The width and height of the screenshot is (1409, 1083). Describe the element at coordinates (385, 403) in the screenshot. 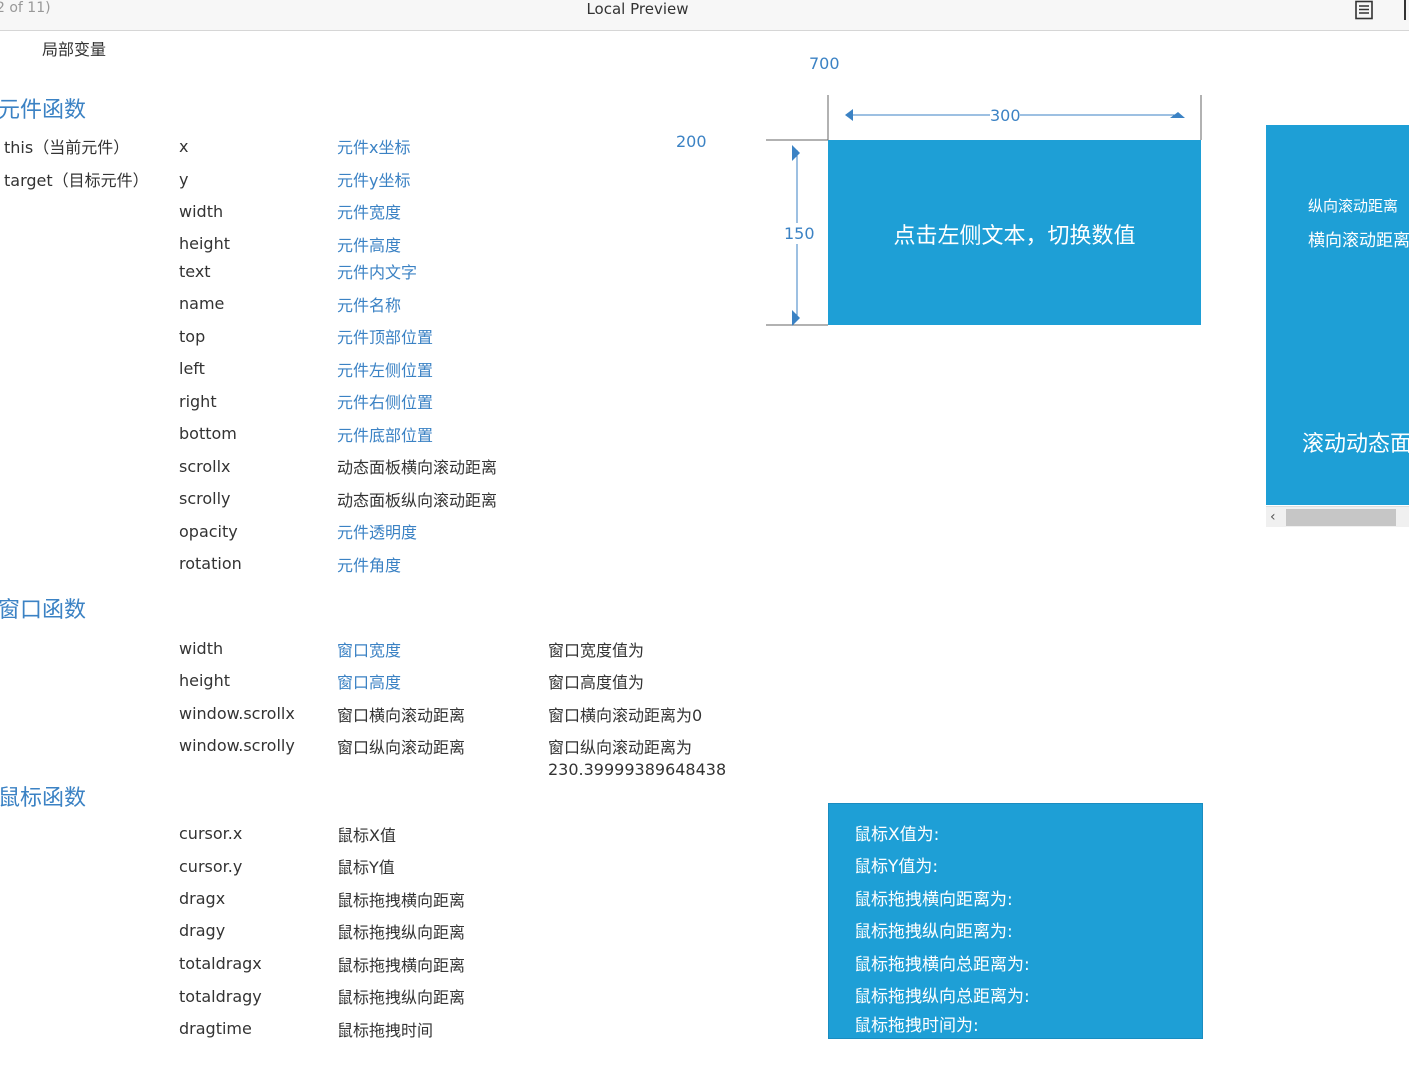

I see `fn-desc: 元件右侧位置` at that location.